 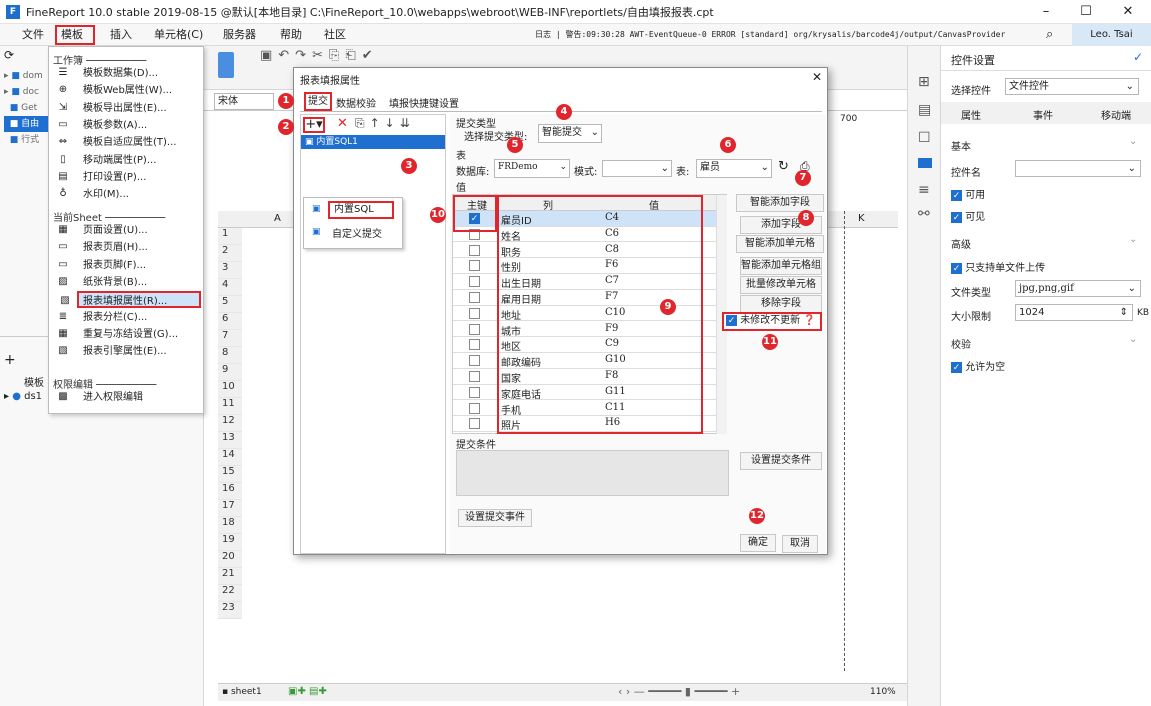 I want to click on section-basic: 基本, so click(x=961, y=145).